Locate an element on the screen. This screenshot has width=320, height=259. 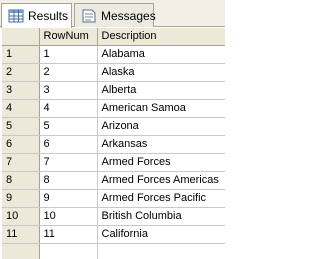
results-tab-bar: Results Messages is located at coordinates (112, 14).